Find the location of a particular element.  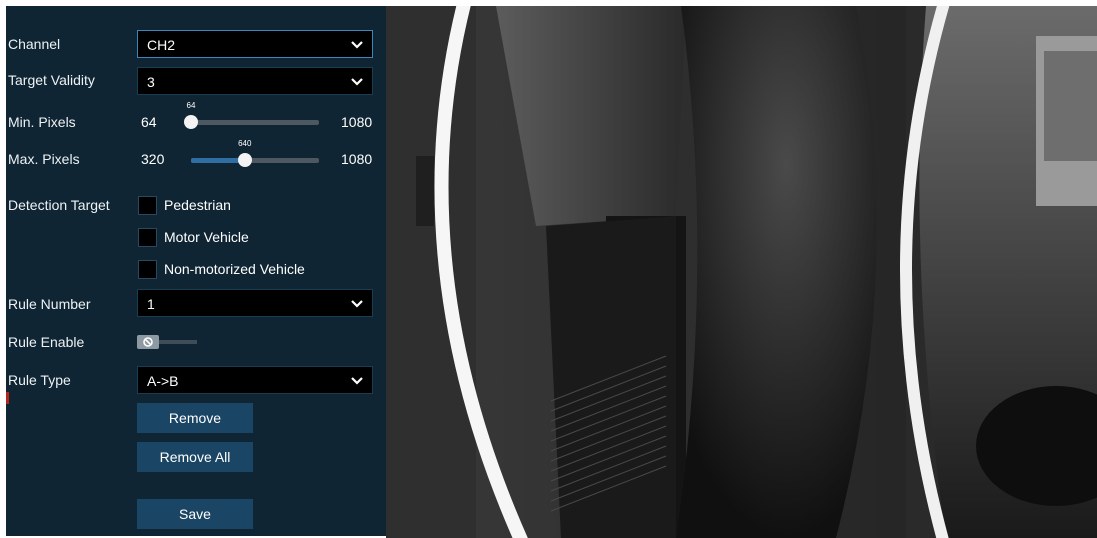

min-pixels-value: 64 is located at coordinates (191, 105).